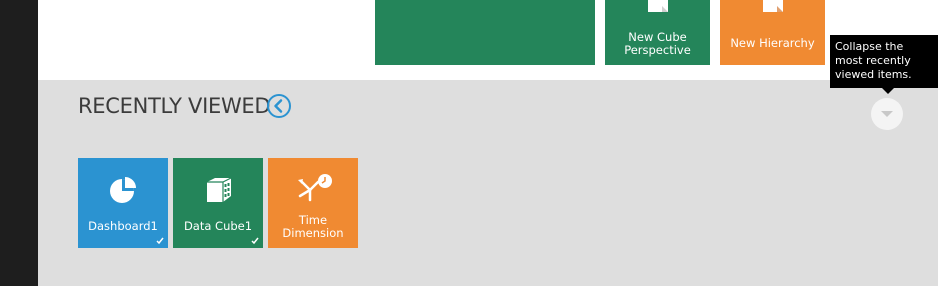 This screenshot has height=286, width=938. I want to click on recent-item-time-dimension: Time Dimension, so click(313, 203).